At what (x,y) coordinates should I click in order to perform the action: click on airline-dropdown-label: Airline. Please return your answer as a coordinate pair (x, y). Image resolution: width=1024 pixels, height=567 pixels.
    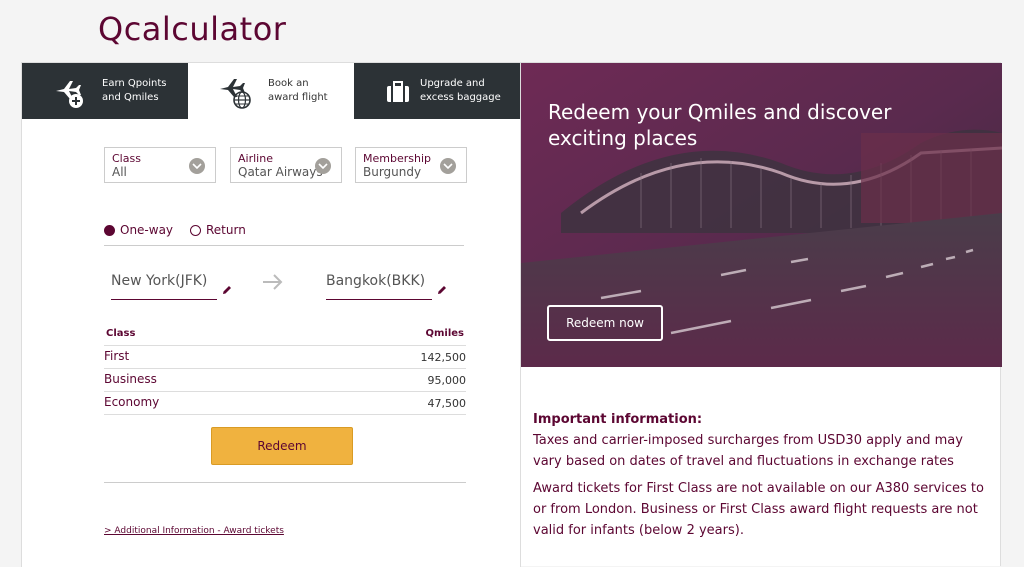
    Looking at the image, I should click on (255, 158).